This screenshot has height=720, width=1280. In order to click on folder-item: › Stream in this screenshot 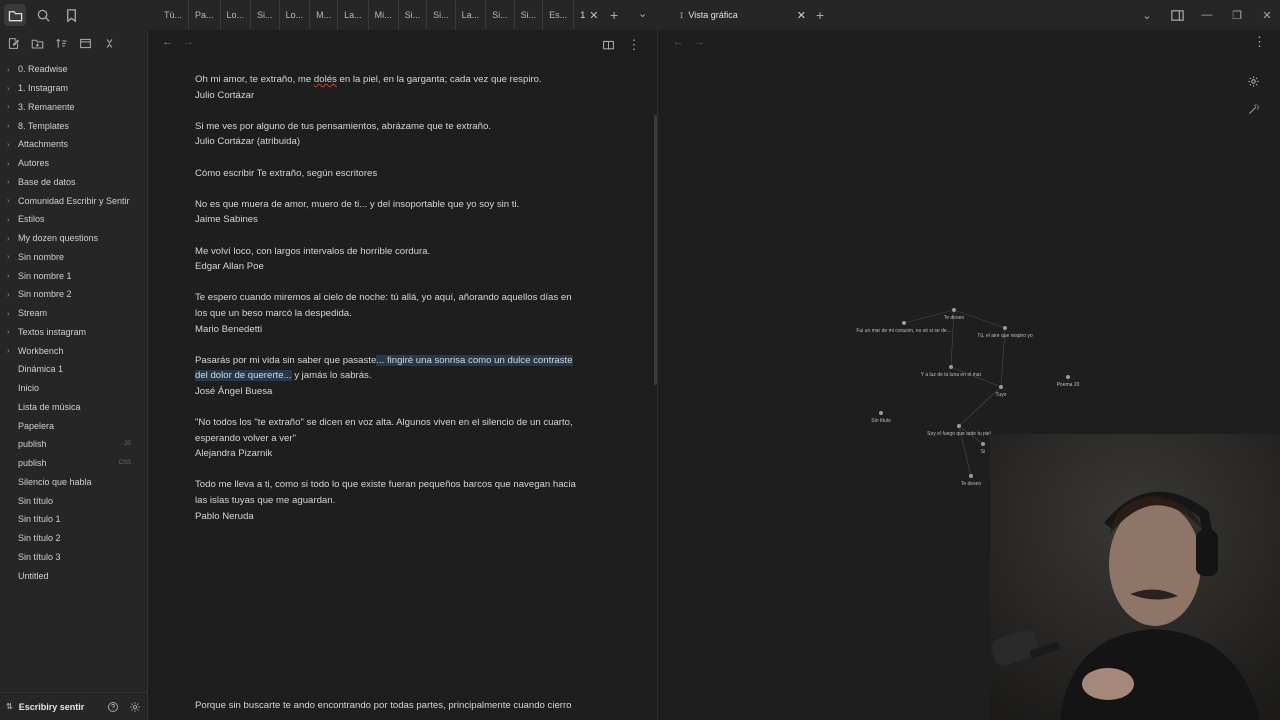, I will do `click(73, 313)`.